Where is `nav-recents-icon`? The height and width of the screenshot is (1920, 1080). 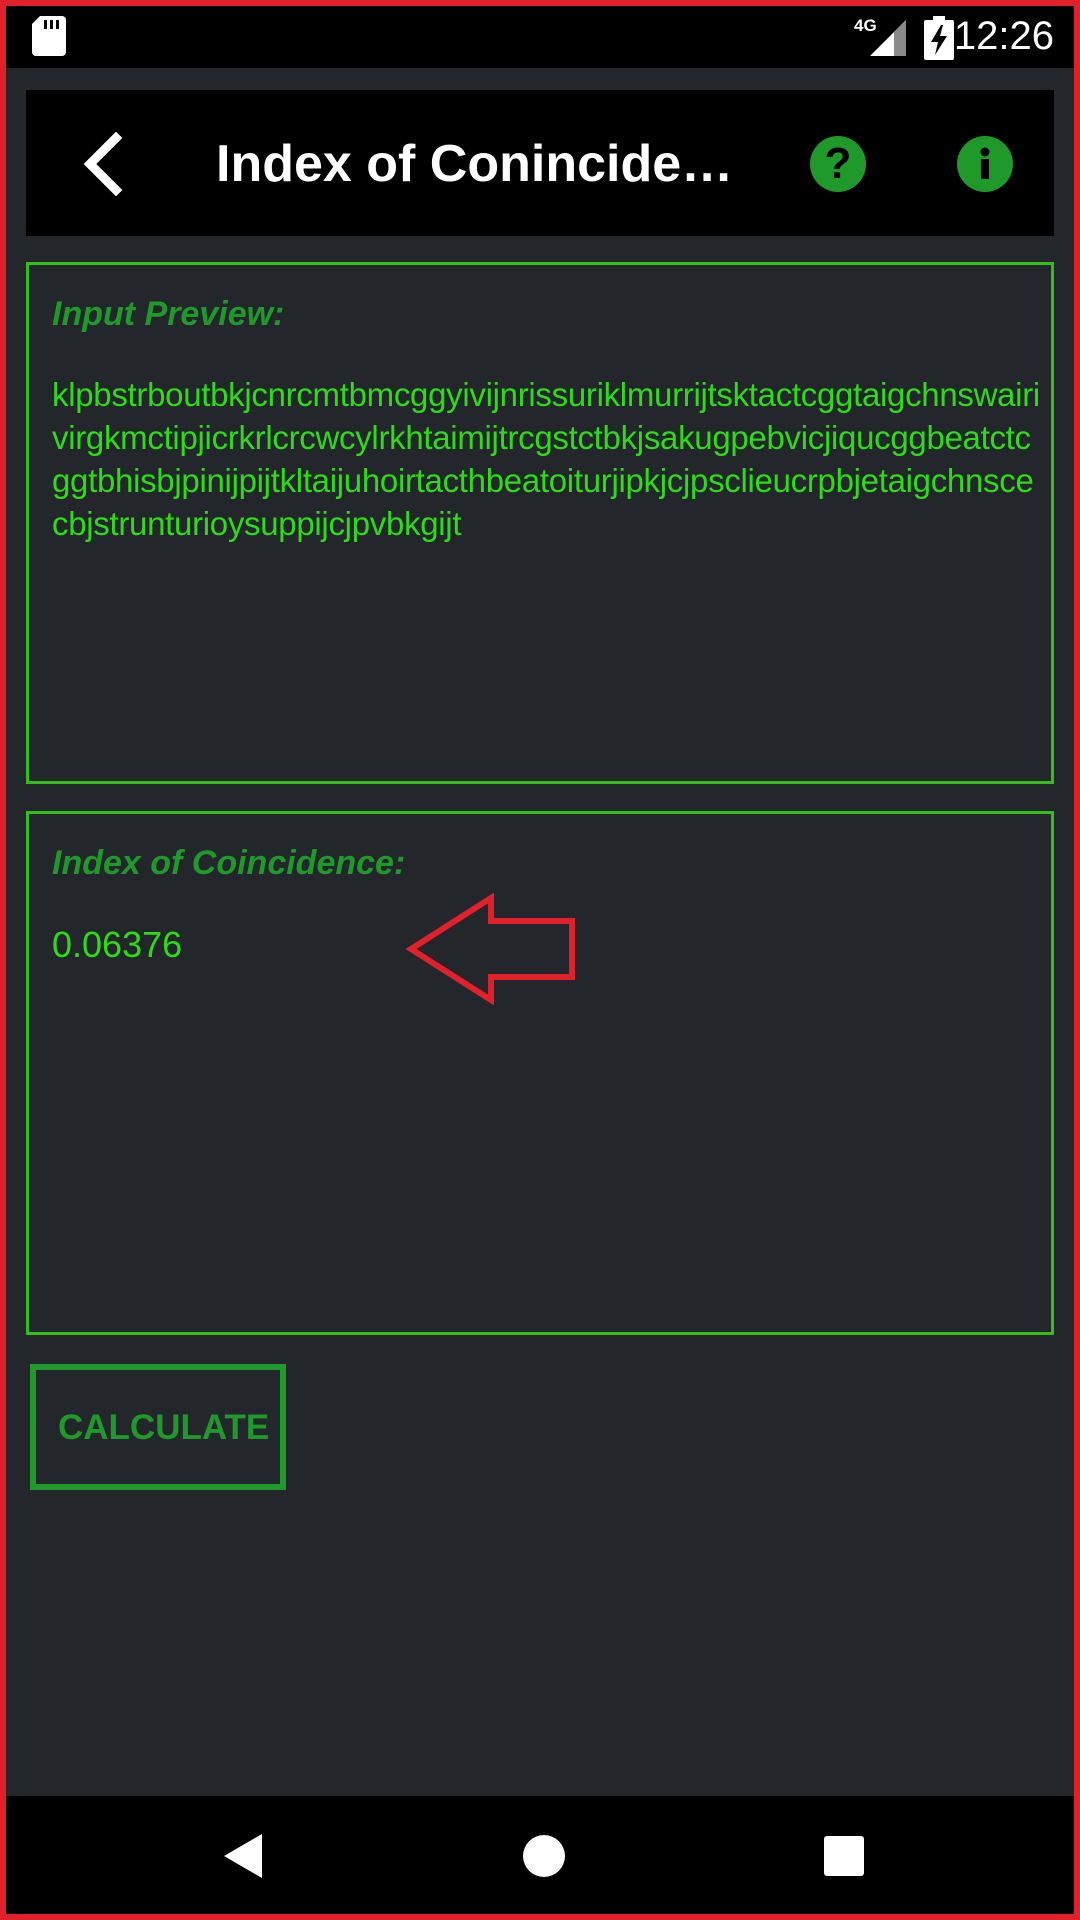 nav-recents-icon is located at coordinates (844, 1856).